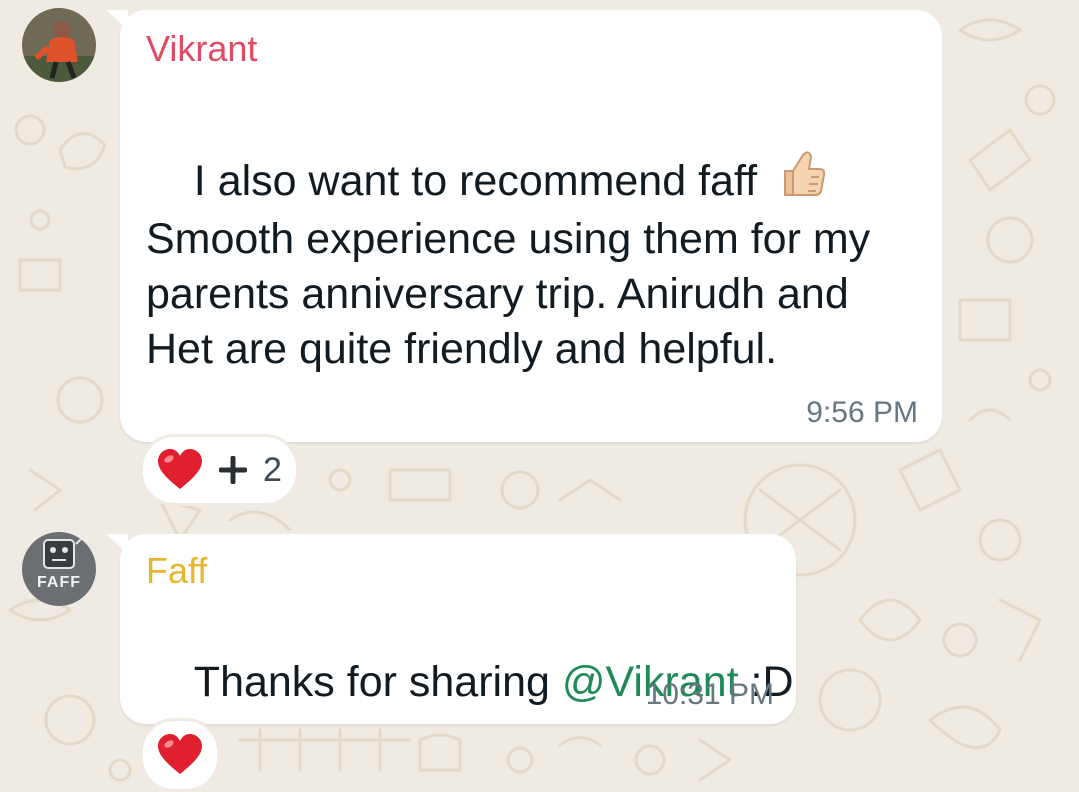 Image resolution: width=1079 pixels, height=792 pixels. I want to click on reactions-pill-faff, so click(180, 755).